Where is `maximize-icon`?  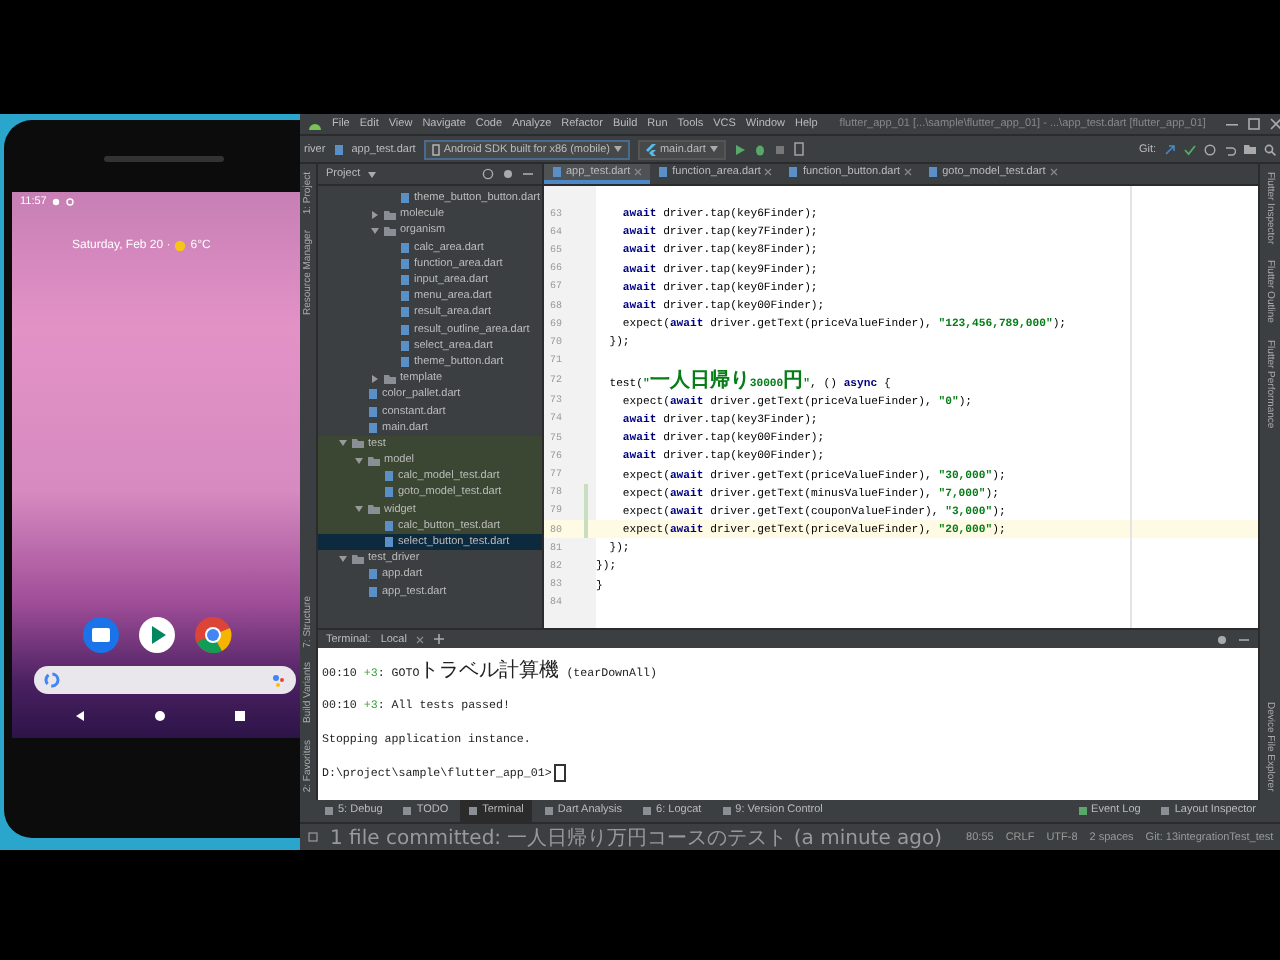 maximize-icon is located at coordinates (1253, 124).